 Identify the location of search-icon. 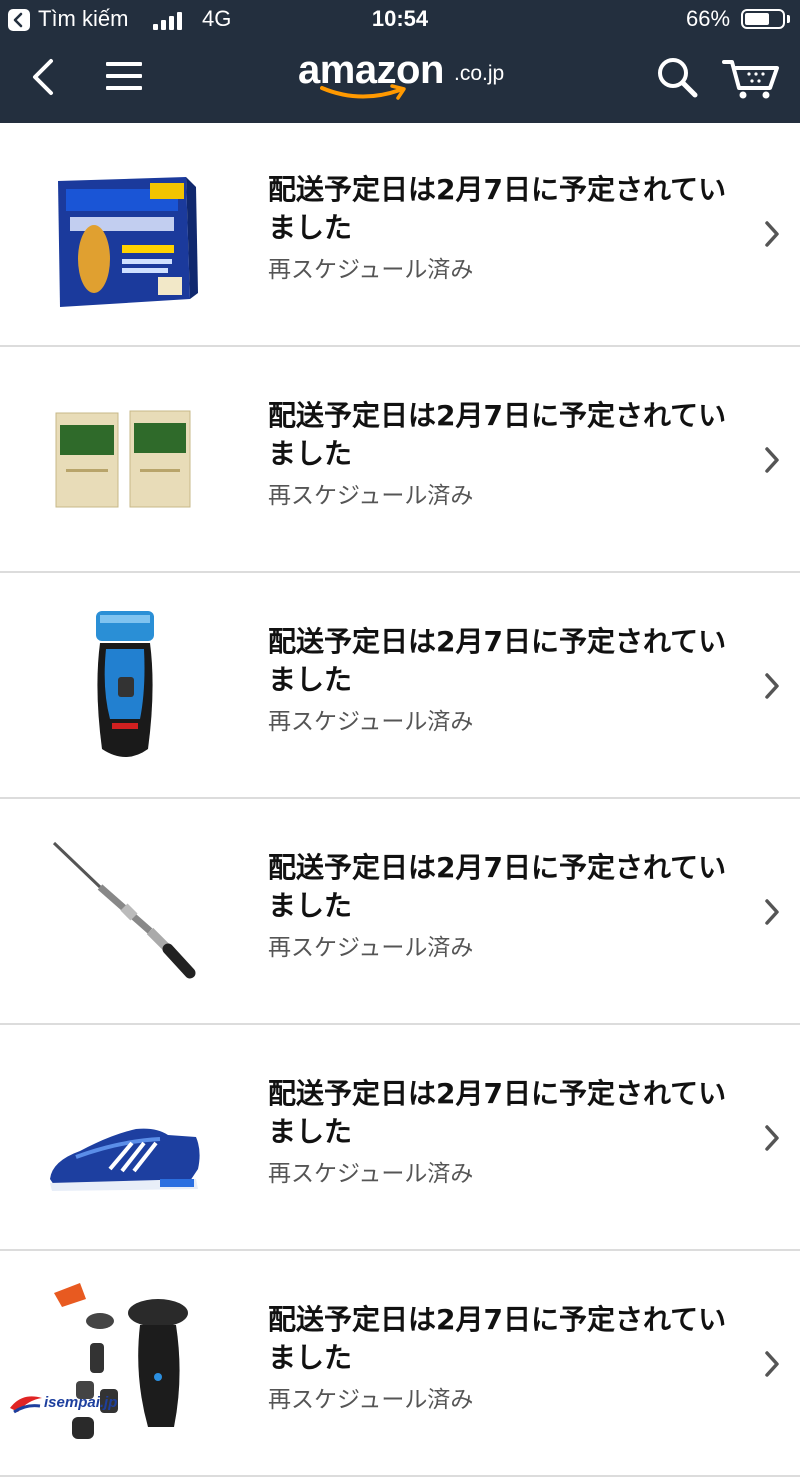
(677, 77).